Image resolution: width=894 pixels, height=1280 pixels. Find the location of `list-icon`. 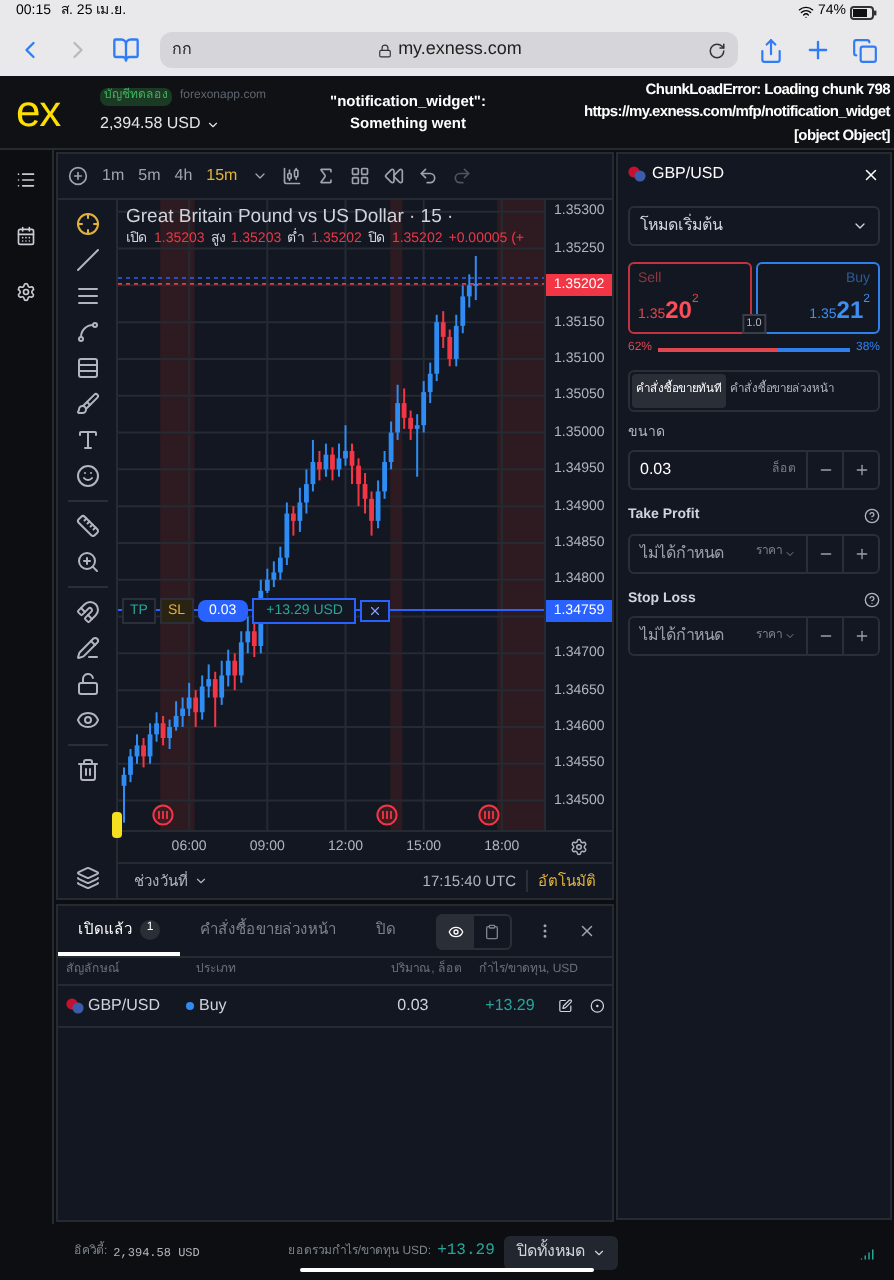

list-icon is located at coordinates (26, 180).